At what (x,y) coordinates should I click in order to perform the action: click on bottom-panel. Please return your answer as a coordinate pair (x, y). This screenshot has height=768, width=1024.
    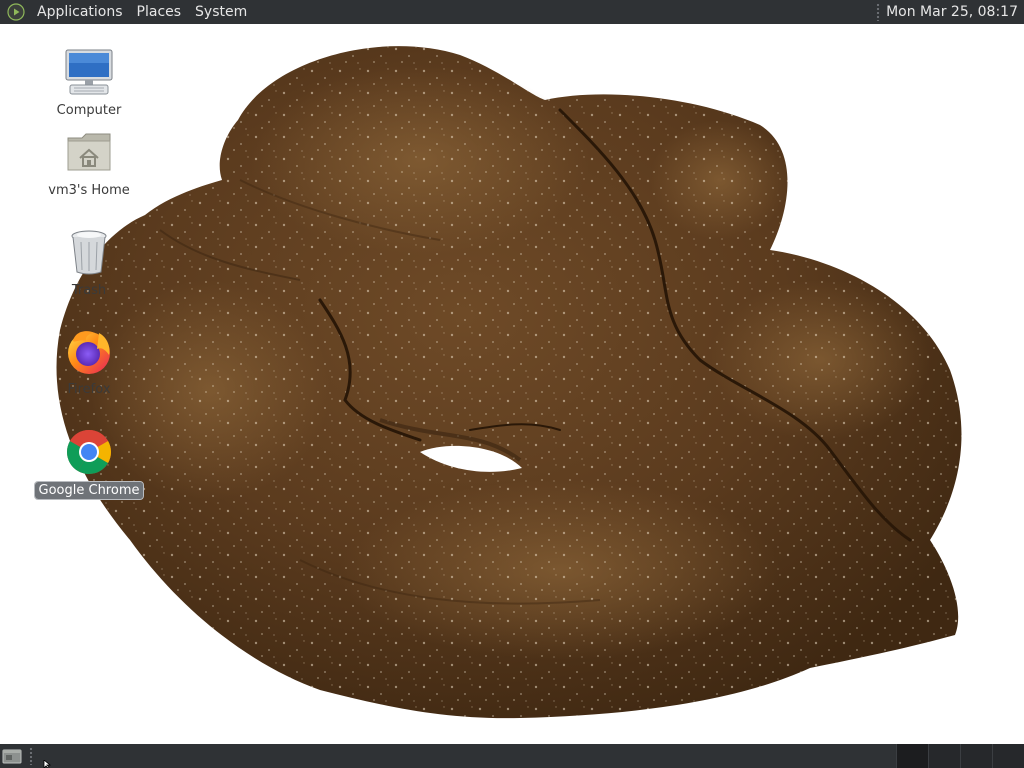
    Looking at the image, I should click on (512, 756).